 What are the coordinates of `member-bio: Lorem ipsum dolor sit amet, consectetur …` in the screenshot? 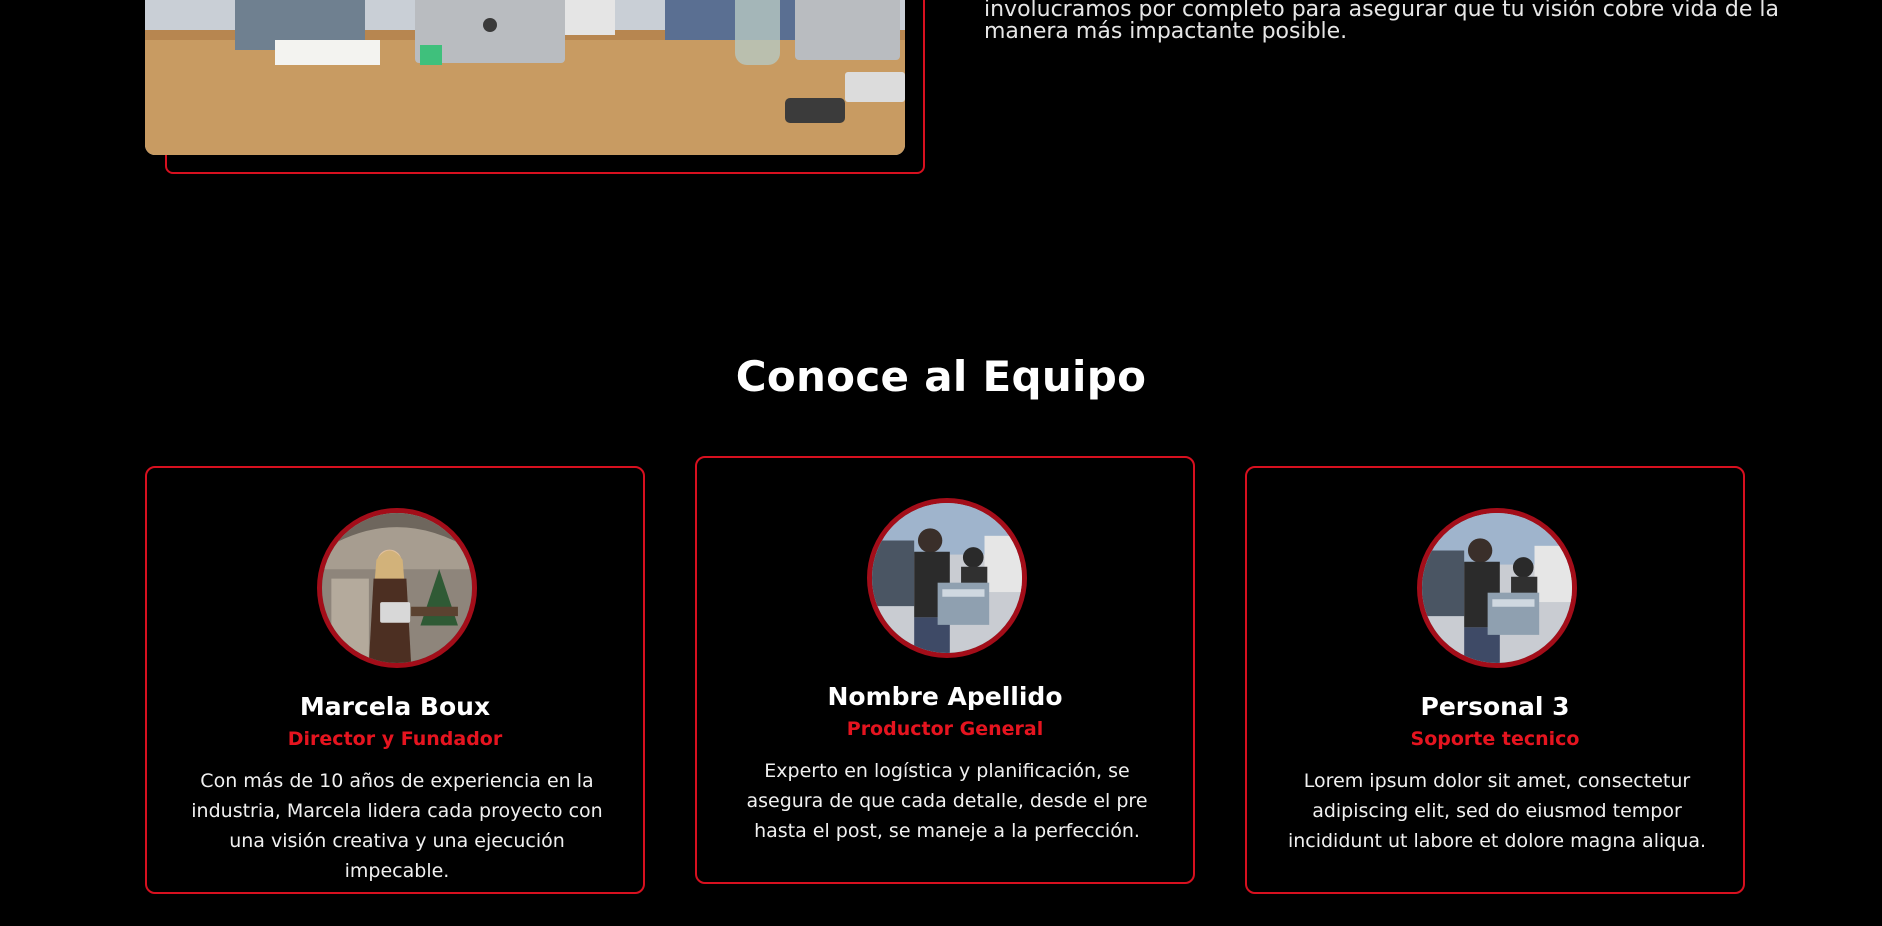 It's located at (1497, 811).